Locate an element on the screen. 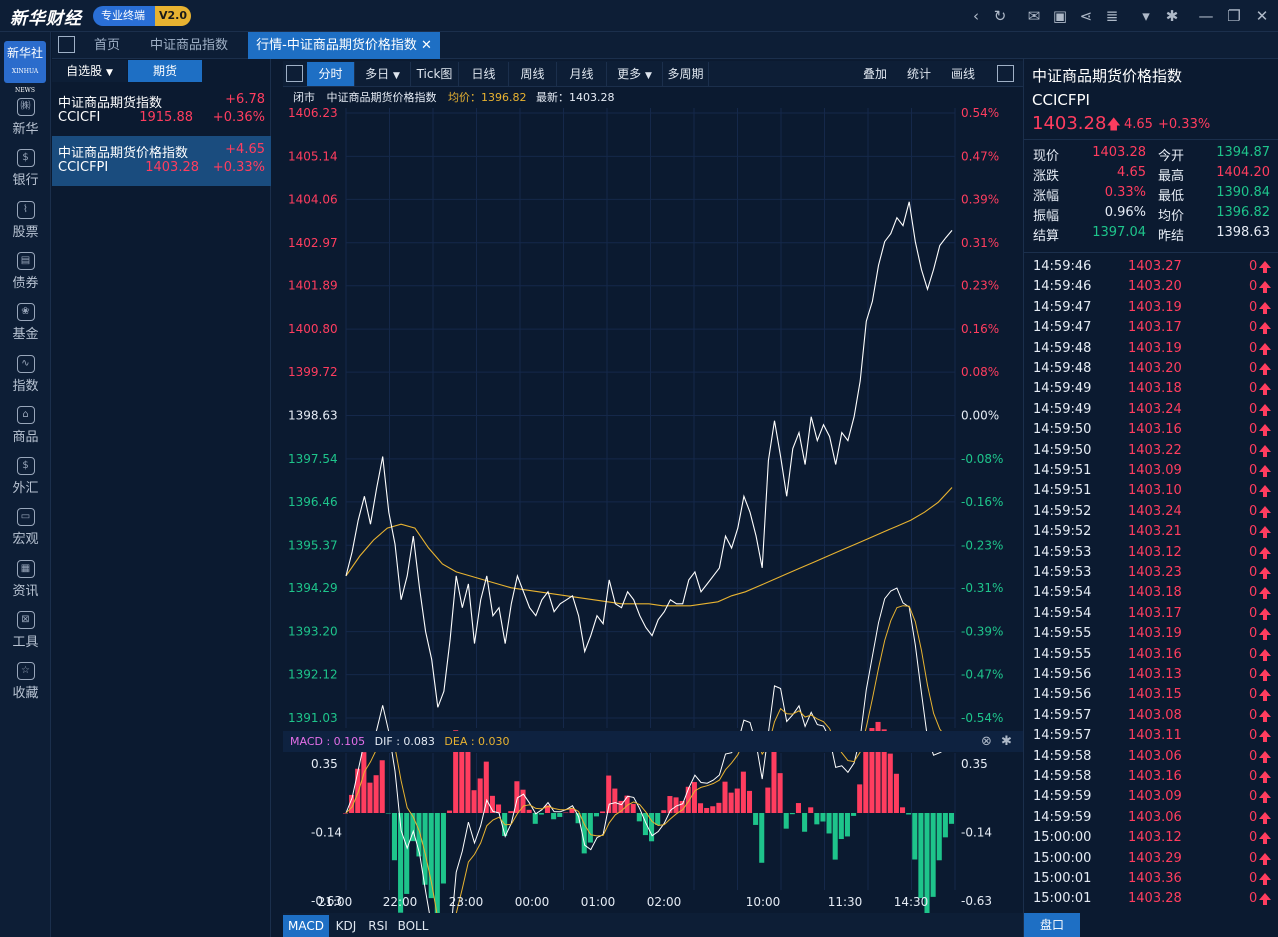 This screenshot has width=1278, height=937. sidebar-item-8: ▭ 宏观 is located at coordinates (25, 527).